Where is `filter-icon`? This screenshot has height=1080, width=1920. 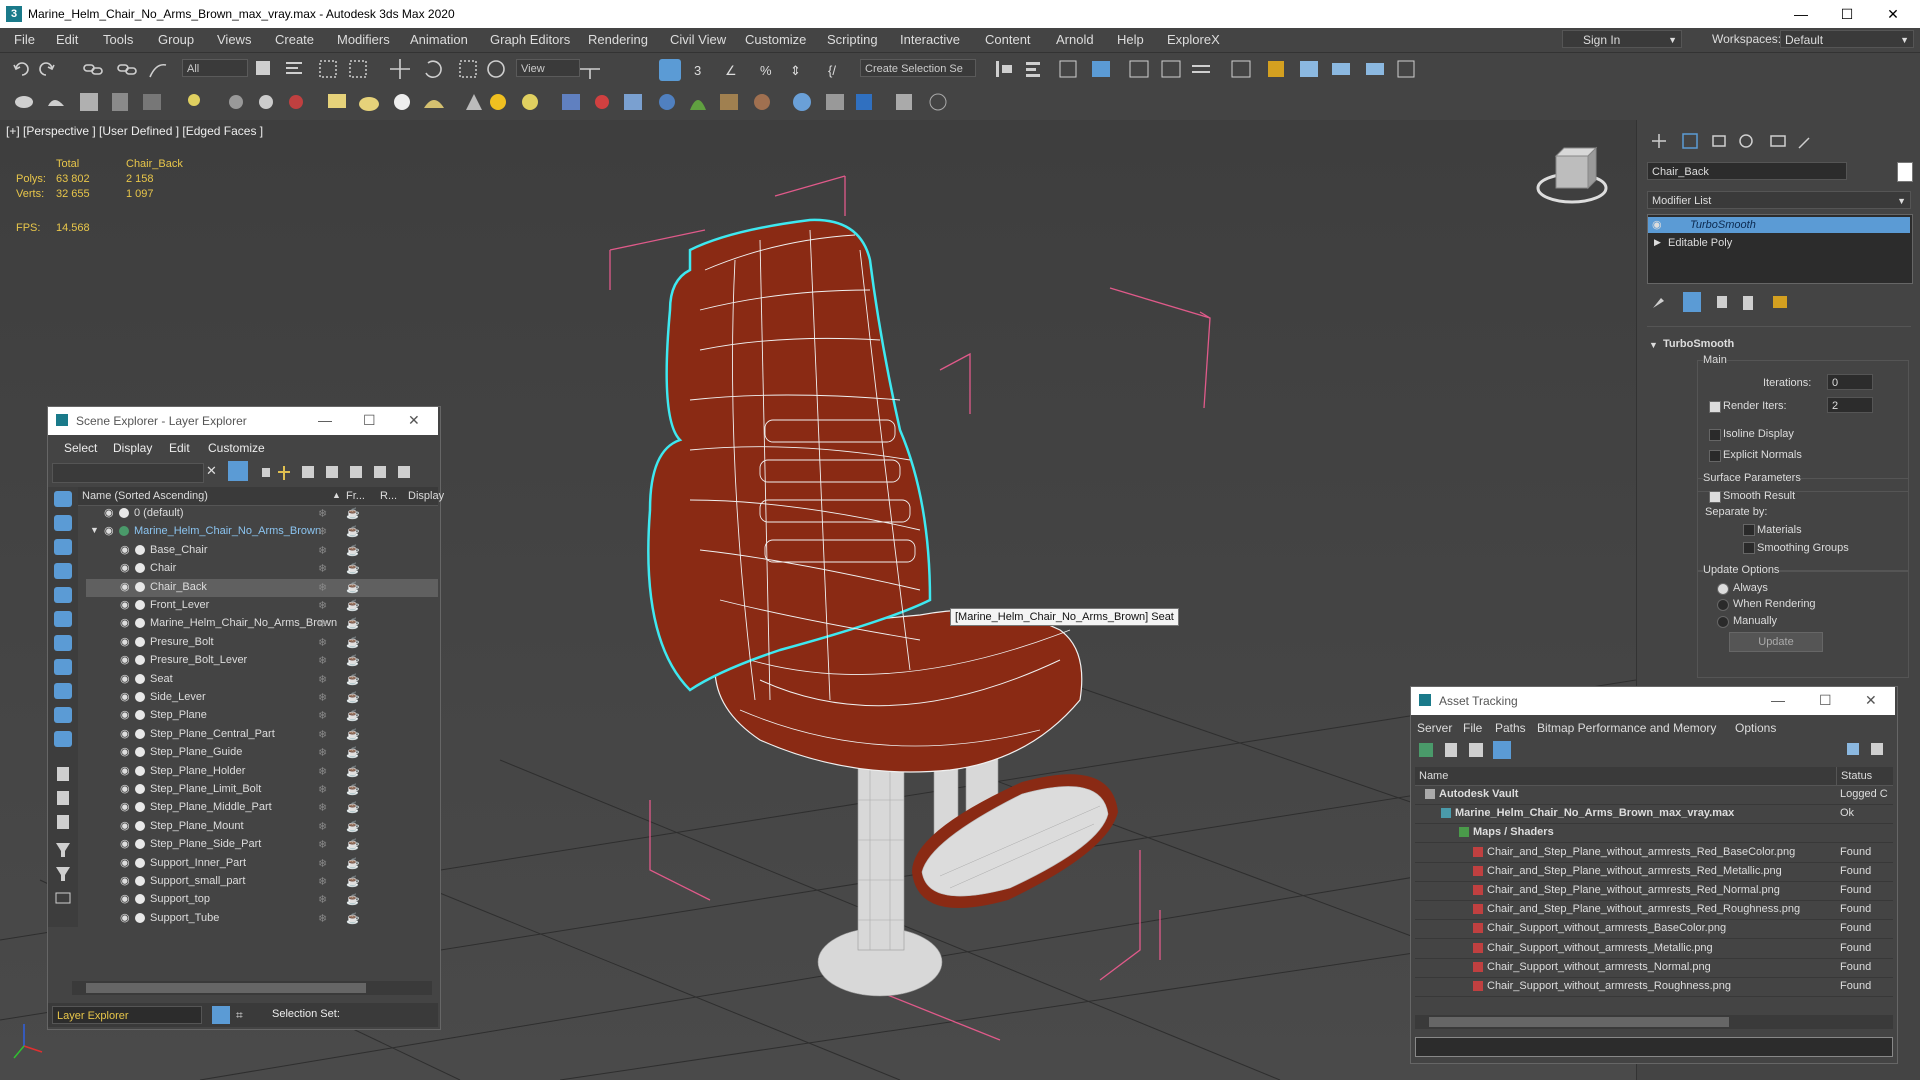
filter-icon is located at coordinates (238, 471).